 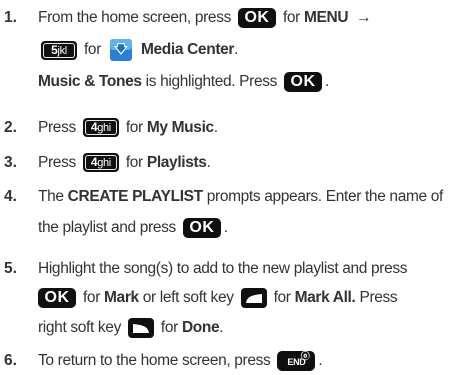 I want to click on step-number: 1., so click(x=10, y=17).